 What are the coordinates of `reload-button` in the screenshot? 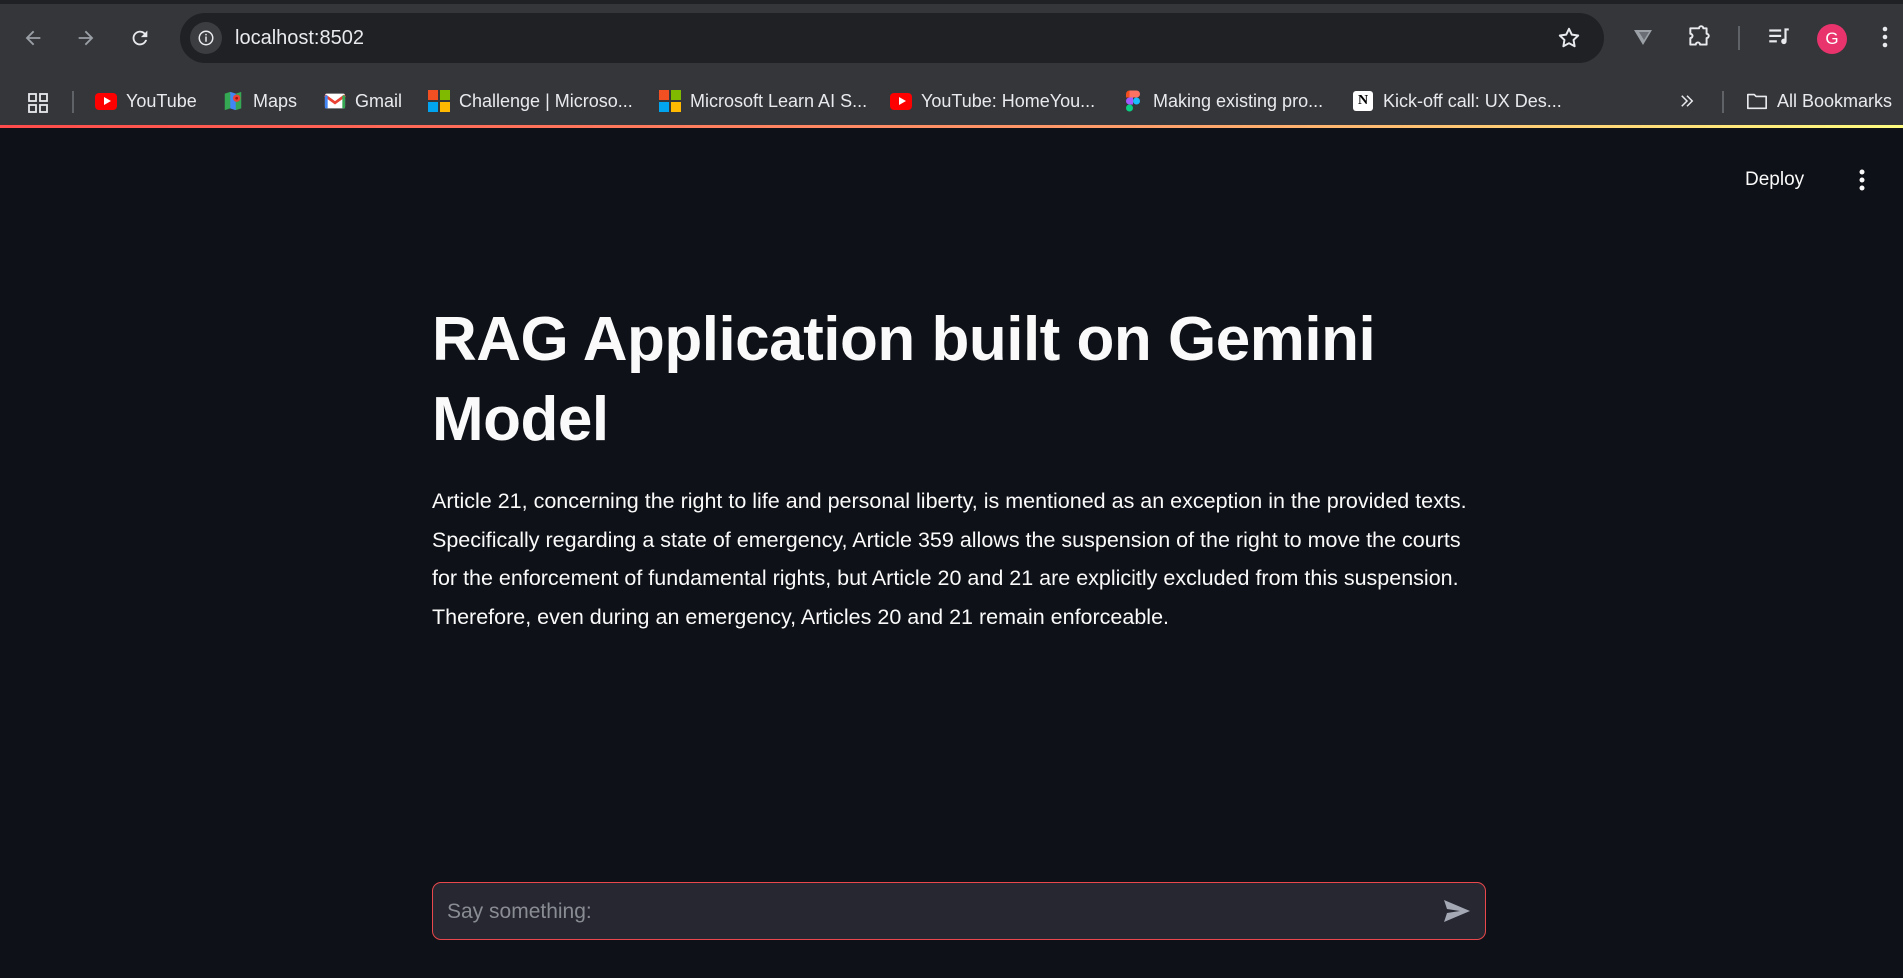 It's located at (140, 38).